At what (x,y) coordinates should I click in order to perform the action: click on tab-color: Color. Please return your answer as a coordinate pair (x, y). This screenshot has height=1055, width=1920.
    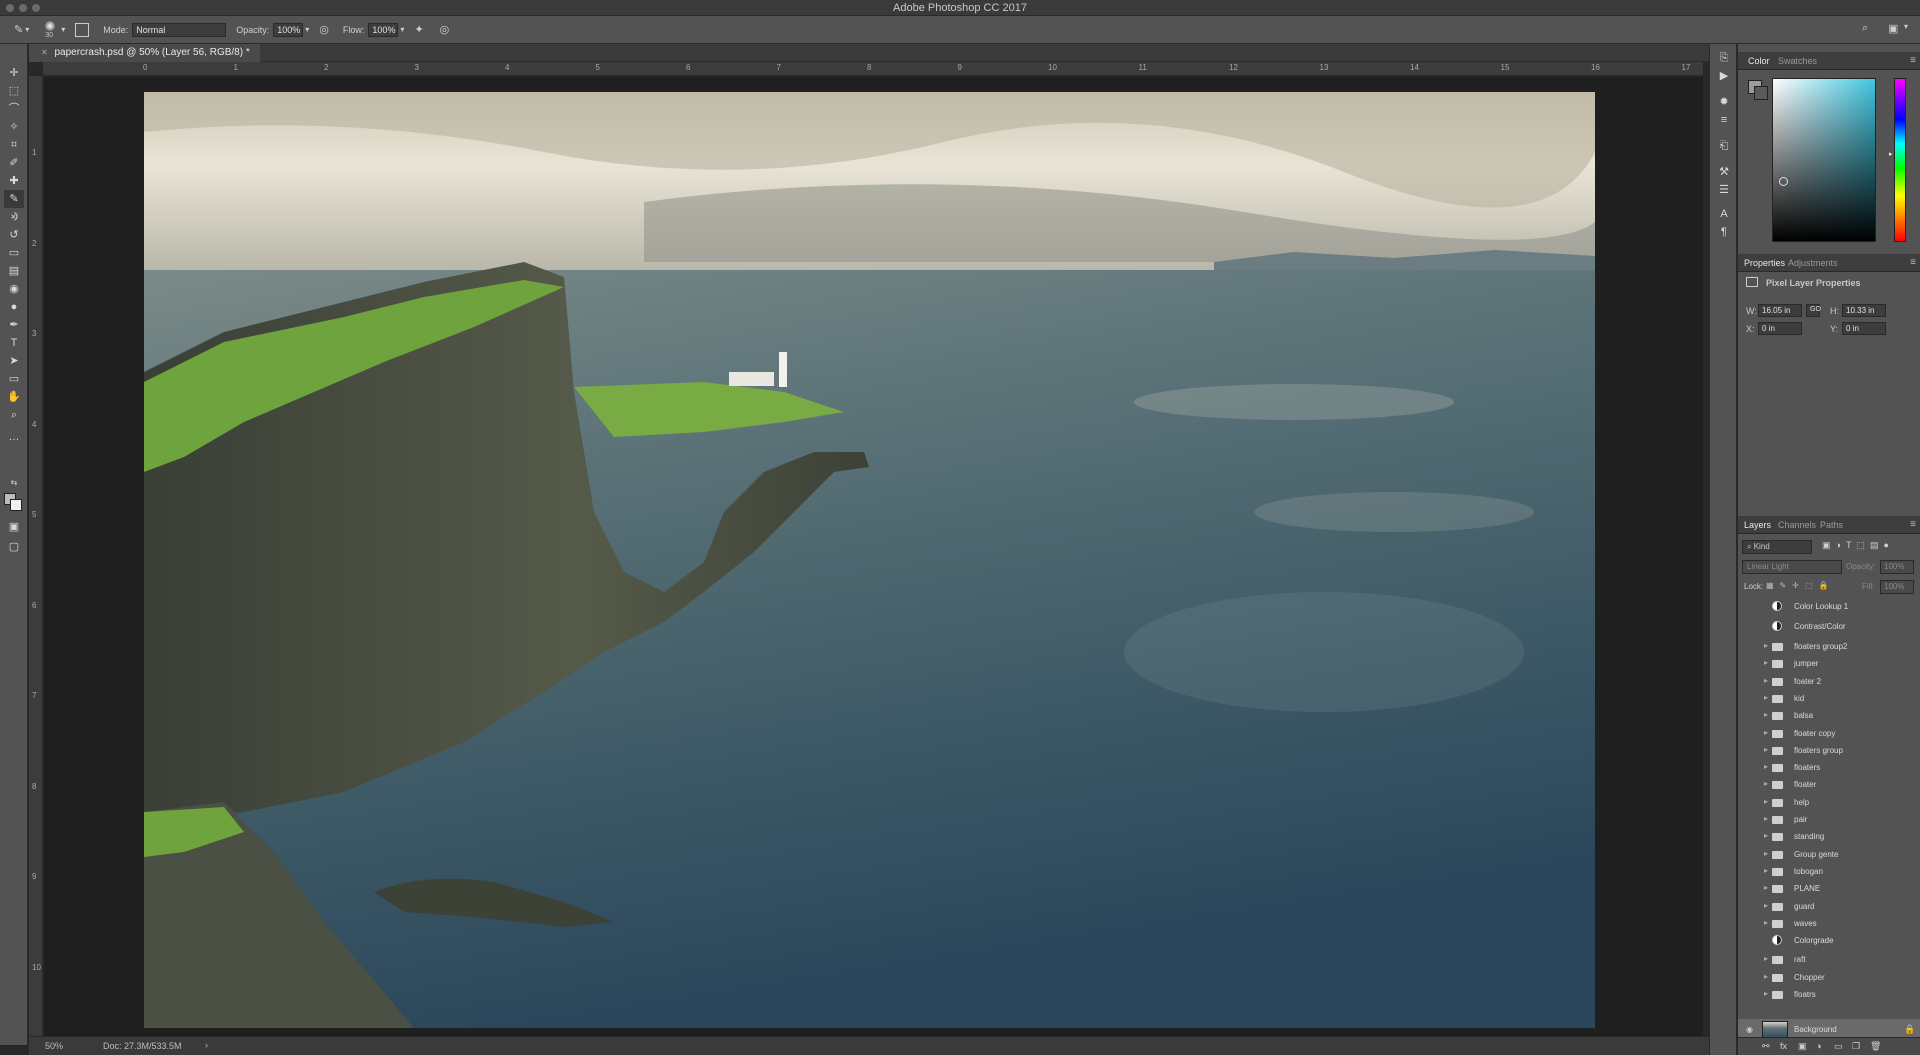
    Looking at the image, I should click on (1759, 61).